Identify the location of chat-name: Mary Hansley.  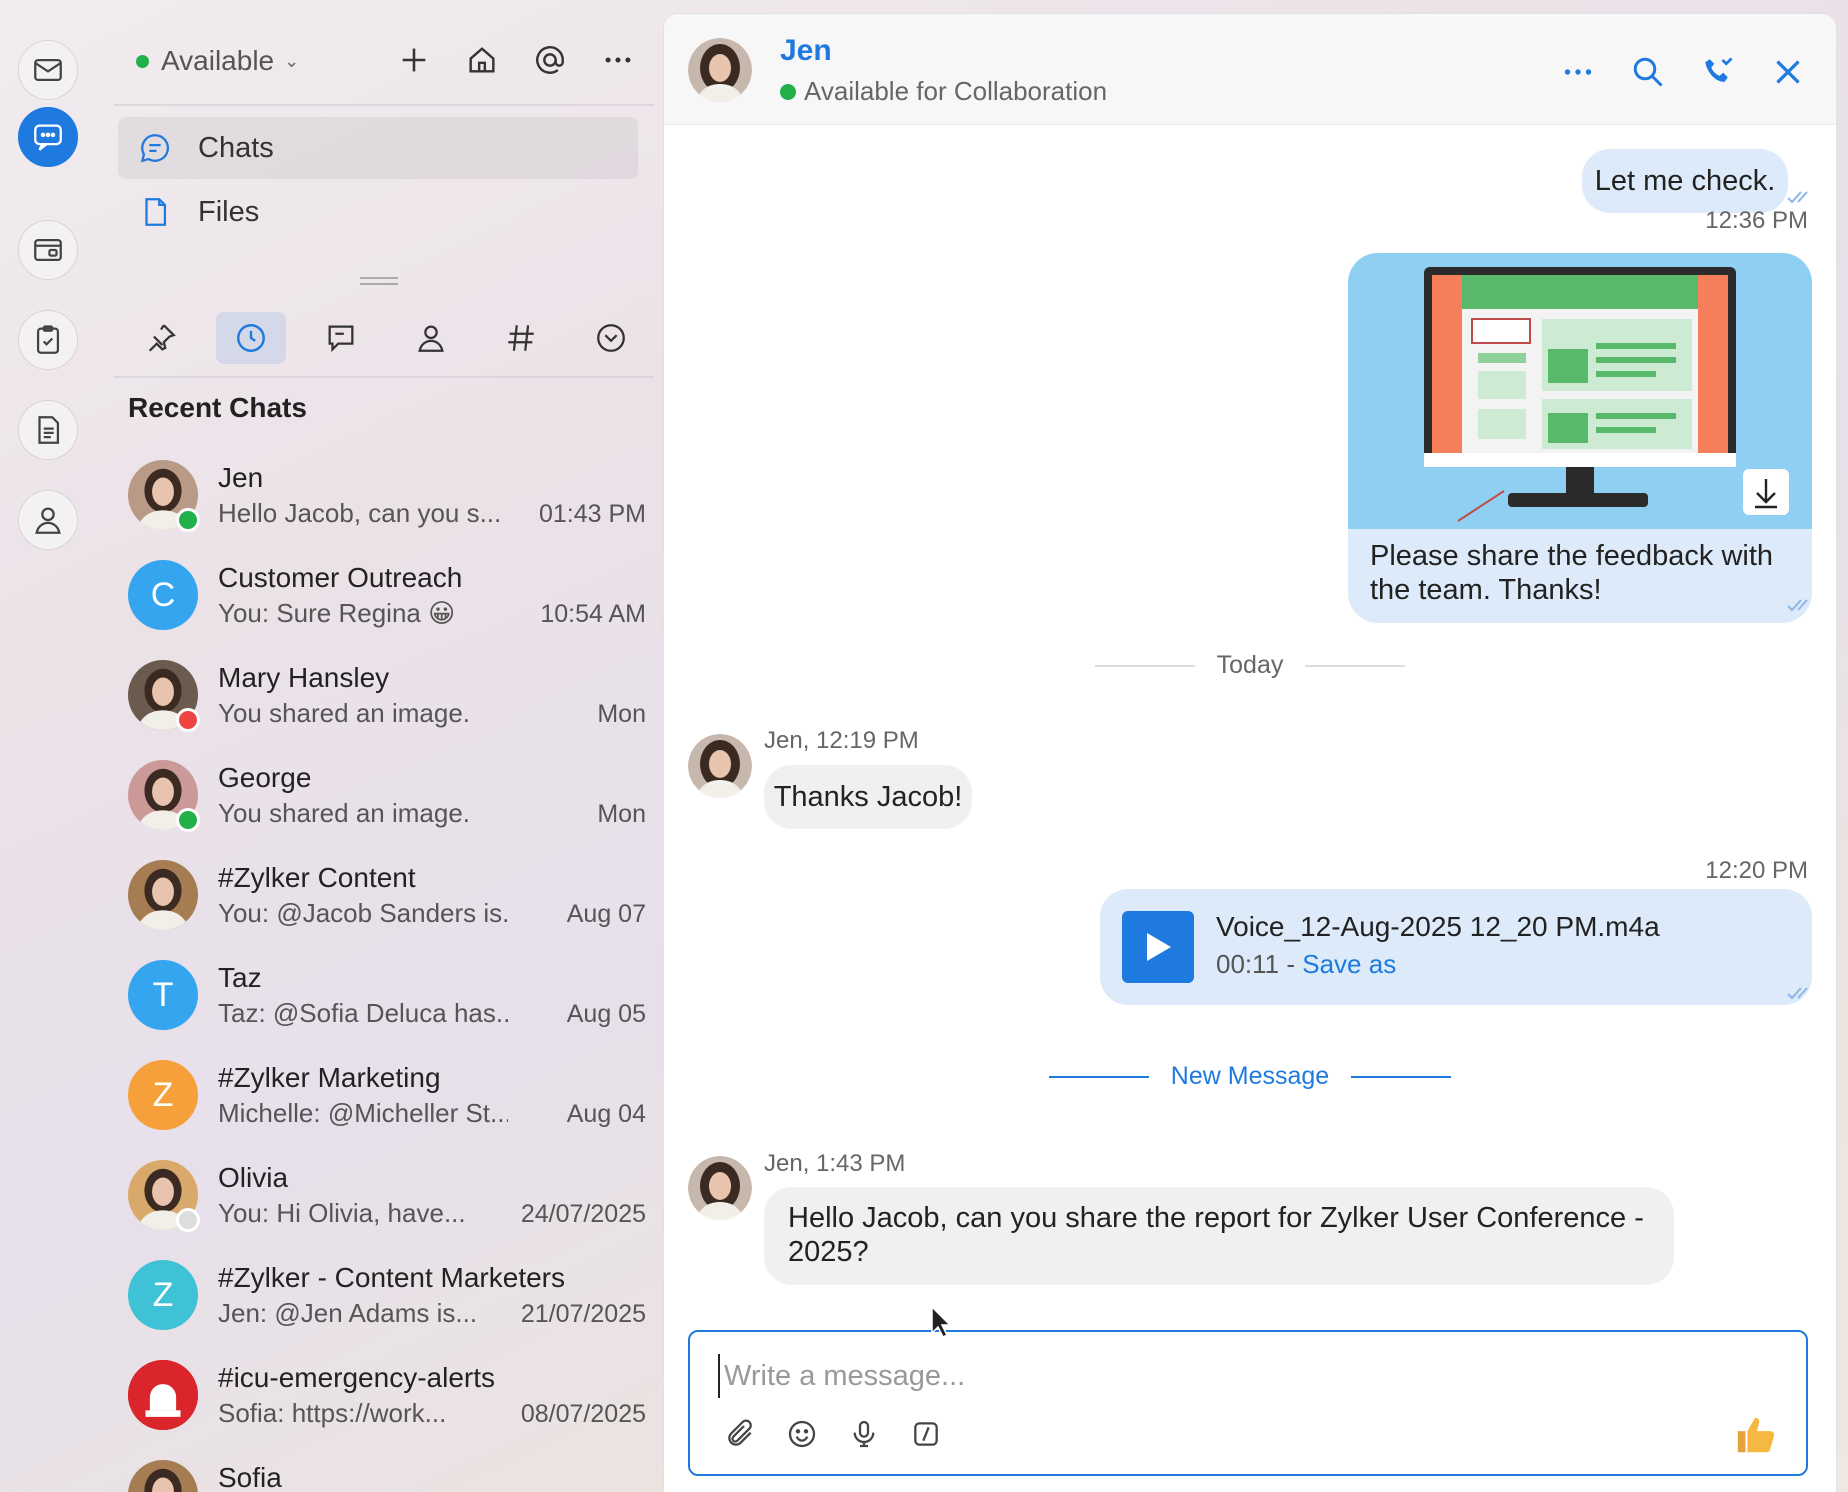
(304, 677).